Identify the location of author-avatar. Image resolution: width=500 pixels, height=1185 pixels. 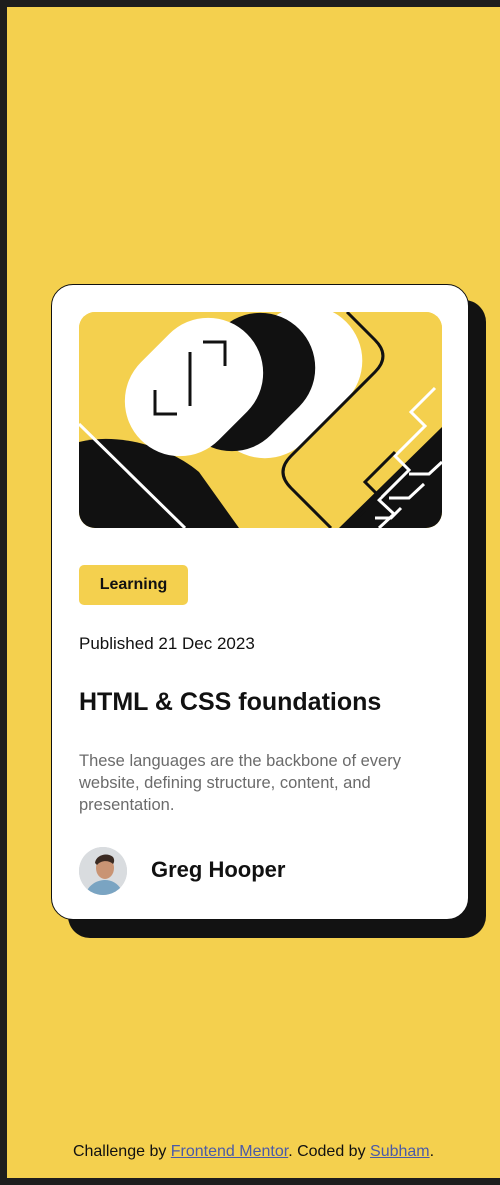
(103, 871).